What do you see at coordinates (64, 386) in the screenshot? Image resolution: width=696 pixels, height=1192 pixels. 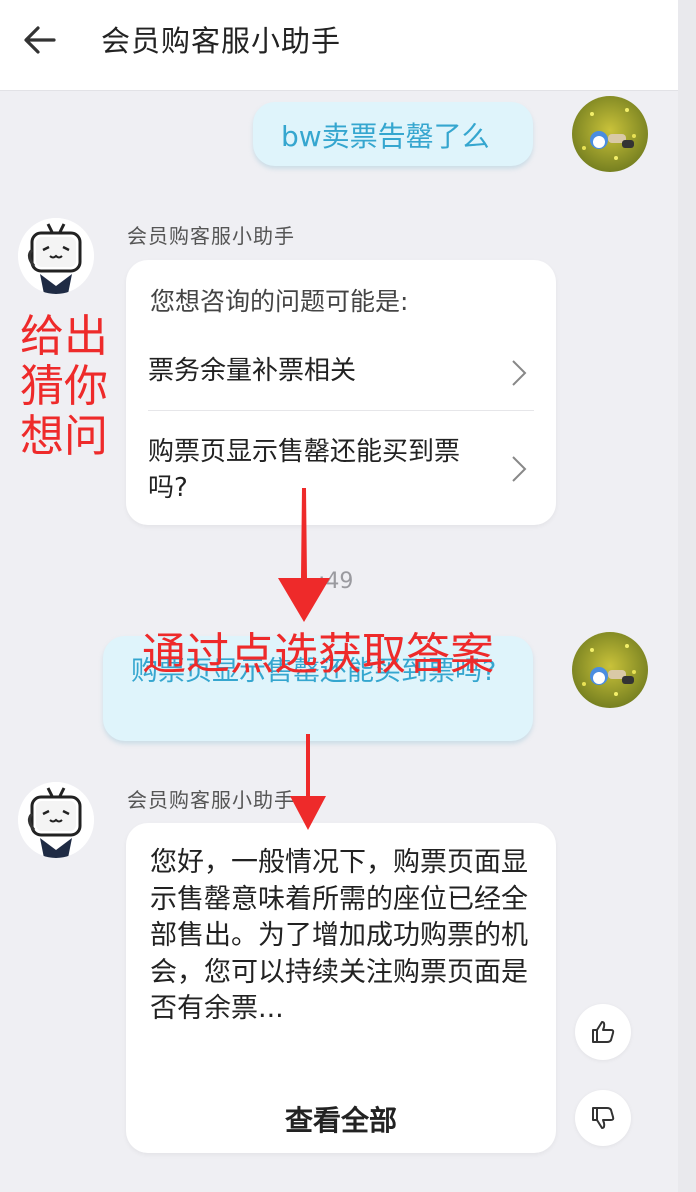 I see `annotation-left-note: 给出猜你想问` at bounding box center [64, 386].